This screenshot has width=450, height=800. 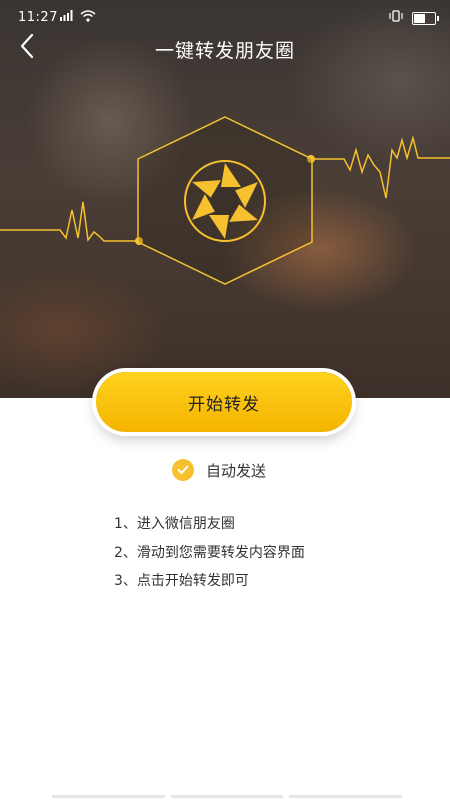 What do you see at coordinates (224, 402) in the screenshot?
I see `start-forward-button: 开始转发` at bounding box center [224, 402].